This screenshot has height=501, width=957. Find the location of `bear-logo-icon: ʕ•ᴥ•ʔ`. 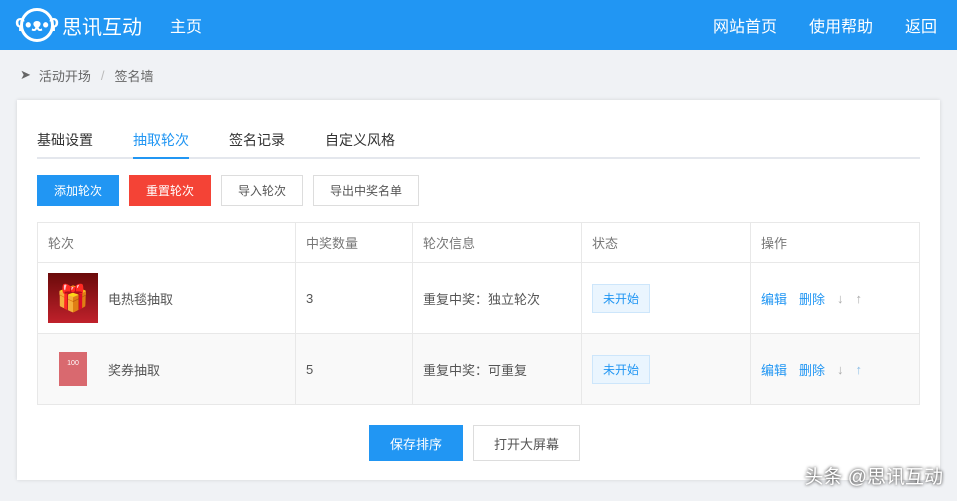

bear-logo-icon: ʕ•ᴥ•ʔ is located at coordinates (37, 25).